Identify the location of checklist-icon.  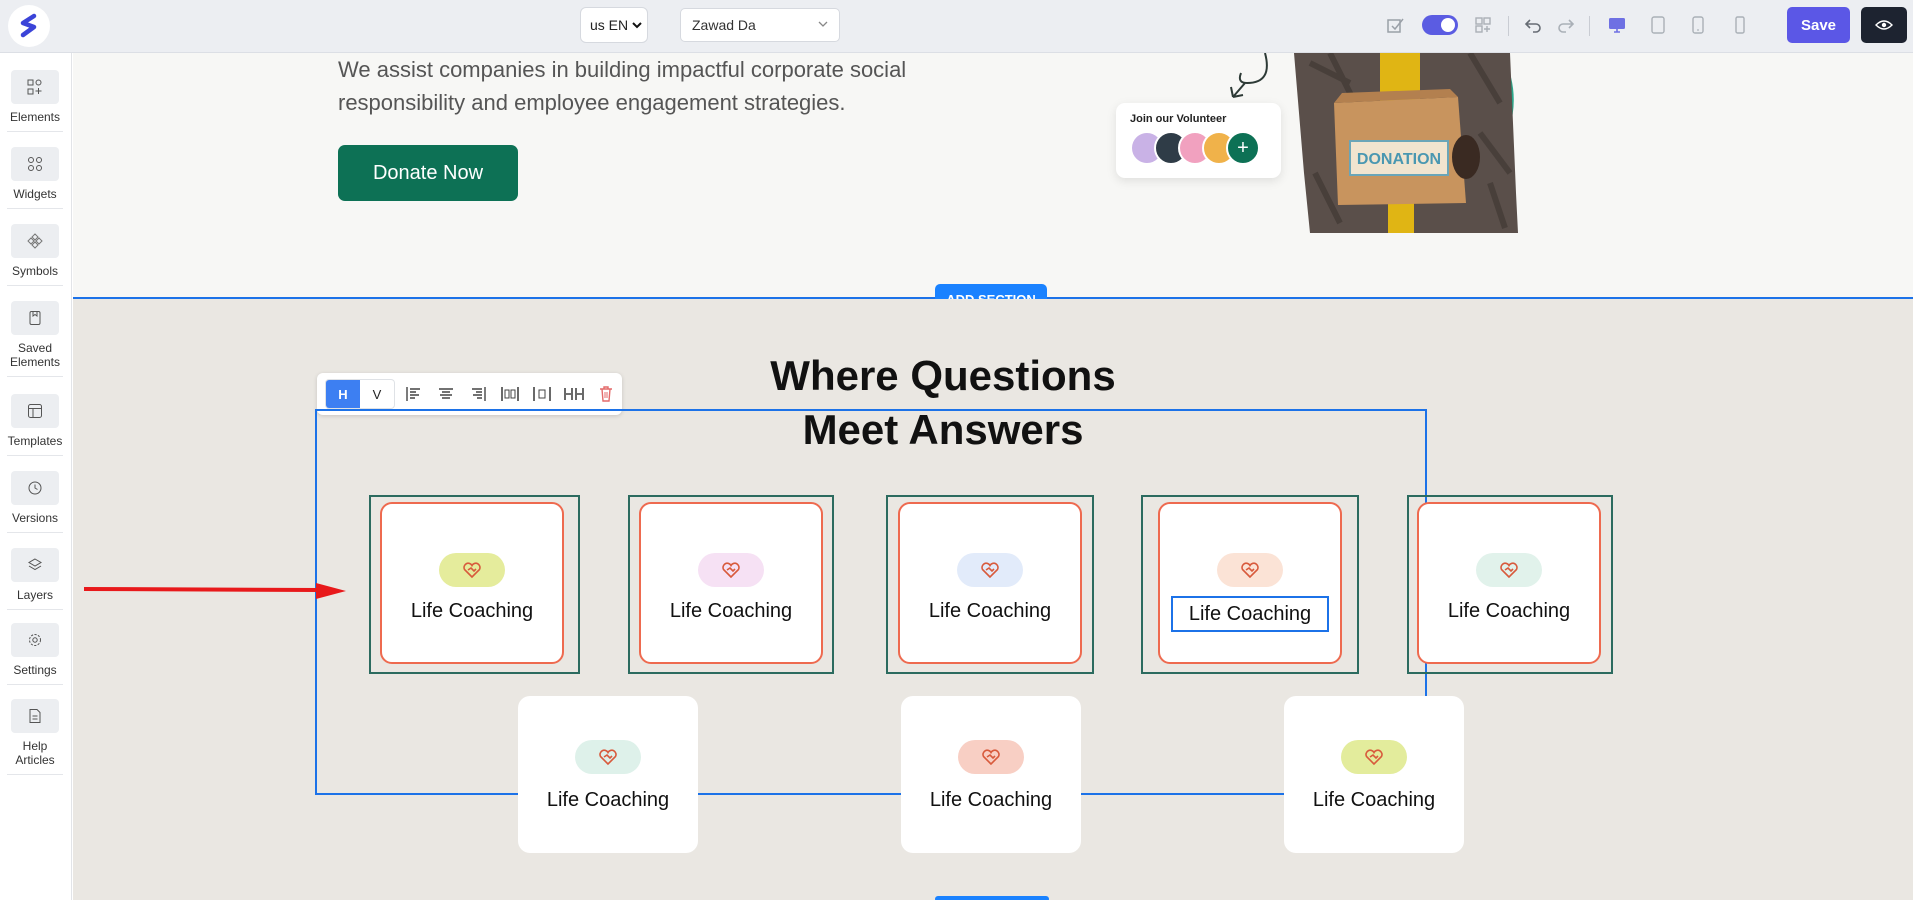
(1395, 25).